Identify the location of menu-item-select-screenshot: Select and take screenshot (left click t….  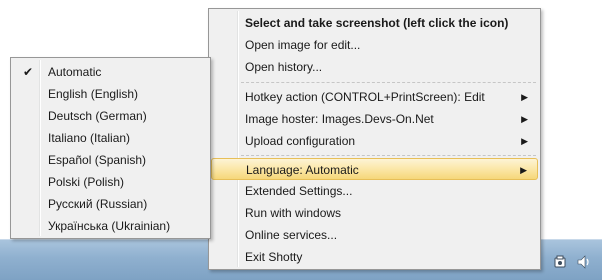
(374, 23).